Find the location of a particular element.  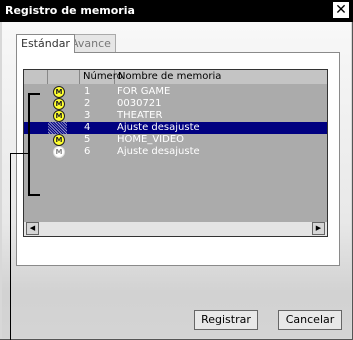

scroll-right-icon: ▶ is located at coordinates (318, 228).